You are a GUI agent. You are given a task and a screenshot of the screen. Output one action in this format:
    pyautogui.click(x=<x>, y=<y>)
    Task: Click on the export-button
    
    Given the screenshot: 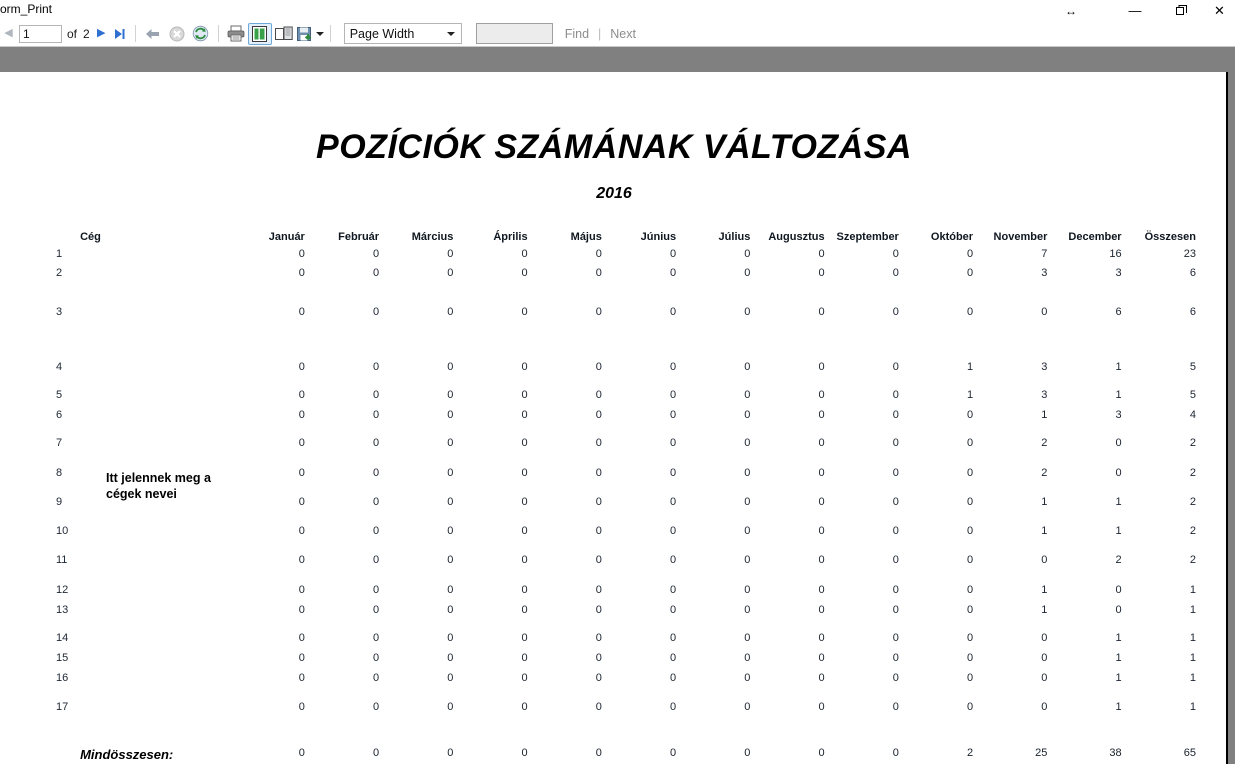 What is the action you would take?
    pyautogui.click(x=306, y=34)
    